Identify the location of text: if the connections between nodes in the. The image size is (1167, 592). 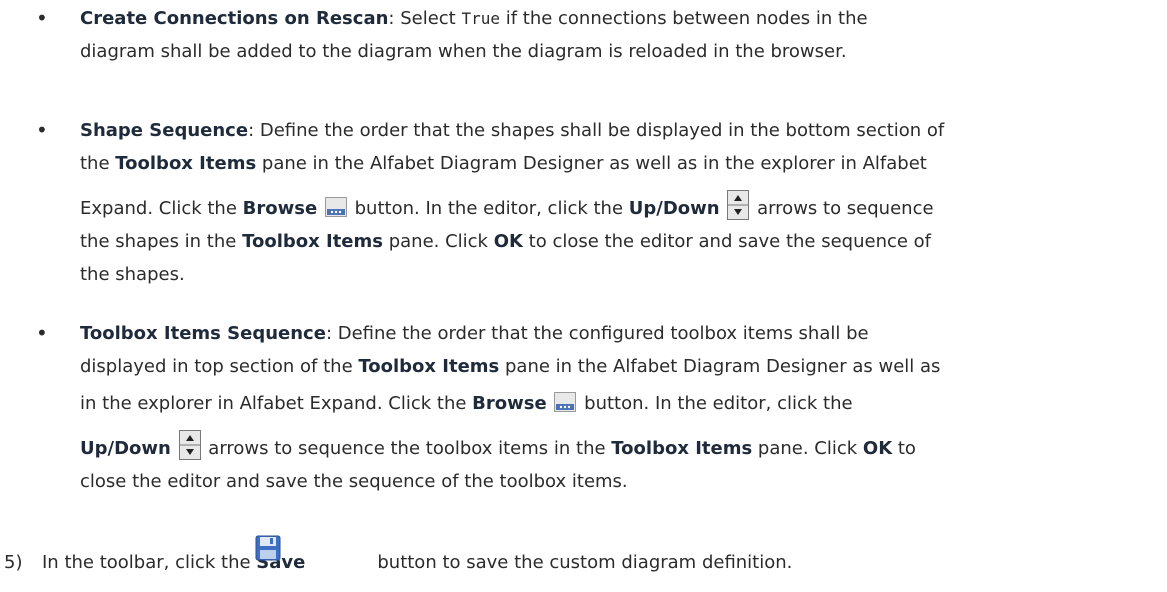
(683, 18).